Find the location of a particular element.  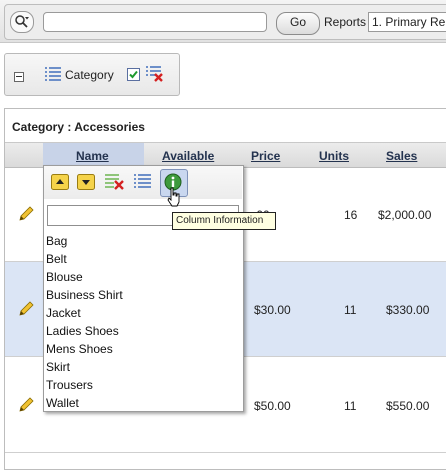

search-input is located at coordinates (155, 22).